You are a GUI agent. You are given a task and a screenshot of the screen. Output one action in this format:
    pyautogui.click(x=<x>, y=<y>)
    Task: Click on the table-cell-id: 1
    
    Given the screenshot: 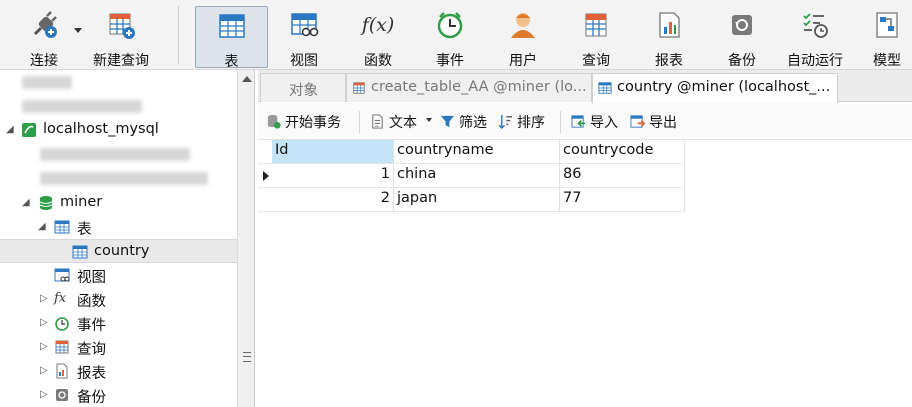 What is the action you would take?
    pyautogui.click(x=333, y=176)
    